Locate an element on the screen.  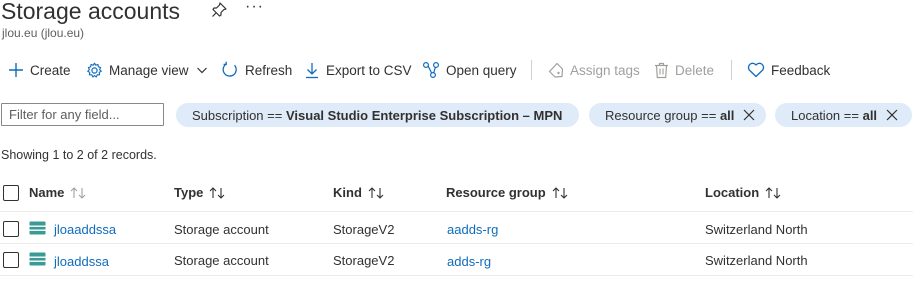
create-label: Create is located at coordinates (50, 70).